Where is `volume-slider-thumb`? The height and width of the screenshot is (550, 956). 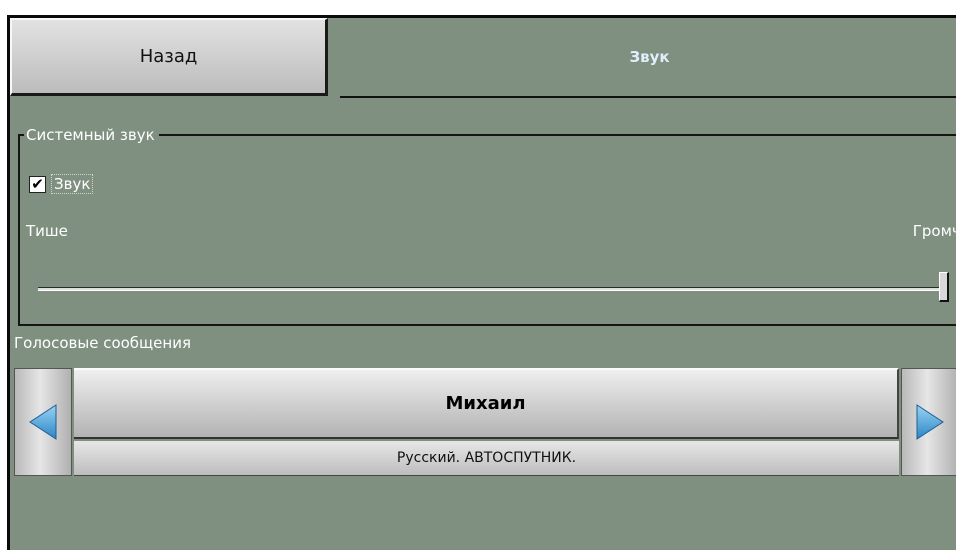 volume-slider-thumb is located at coordinates (944, 287).